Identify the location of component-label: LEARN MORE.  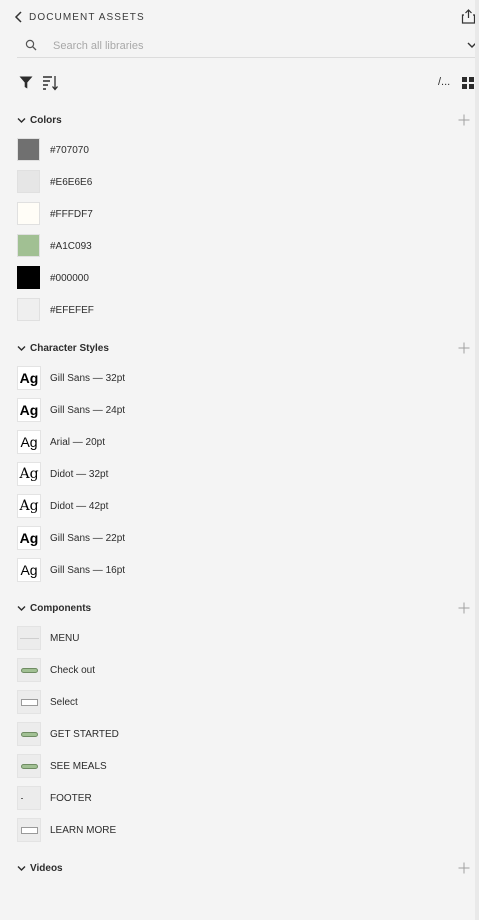
(83, 830).